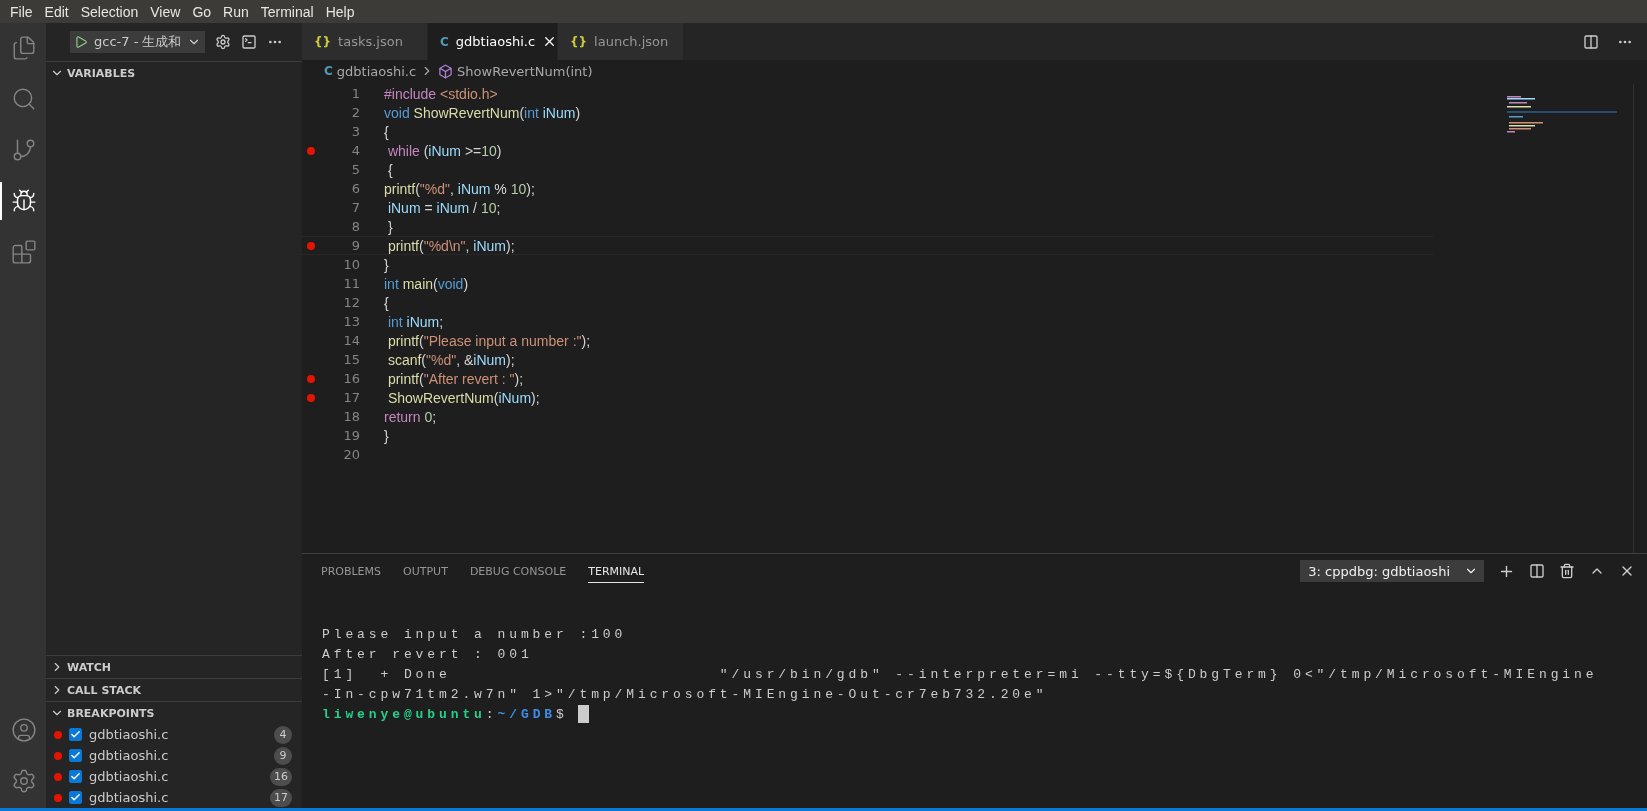 This screenshot has width=1647, height=811. I want to click on line-number: 15, so click(351, 359).